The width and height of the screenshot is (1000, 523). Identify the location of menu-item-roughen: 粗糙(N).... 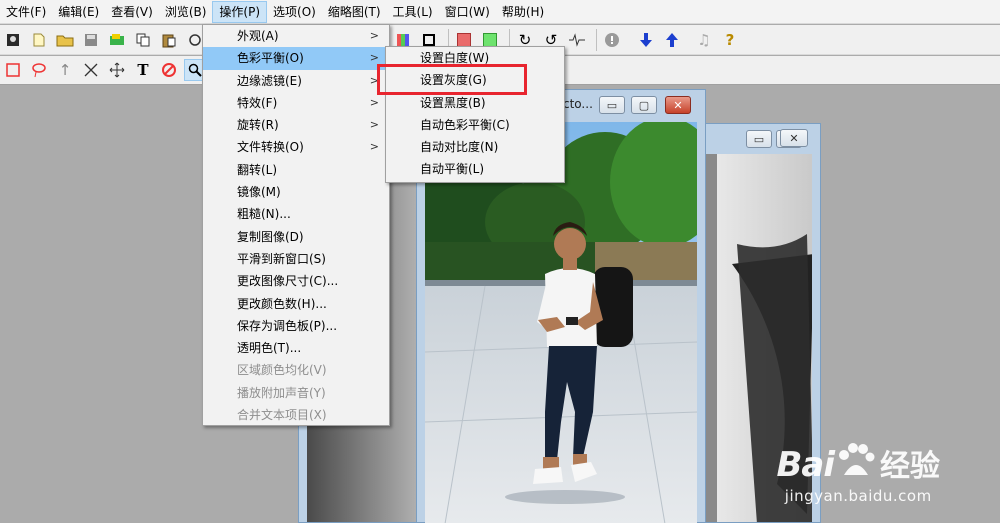
(296, 214).